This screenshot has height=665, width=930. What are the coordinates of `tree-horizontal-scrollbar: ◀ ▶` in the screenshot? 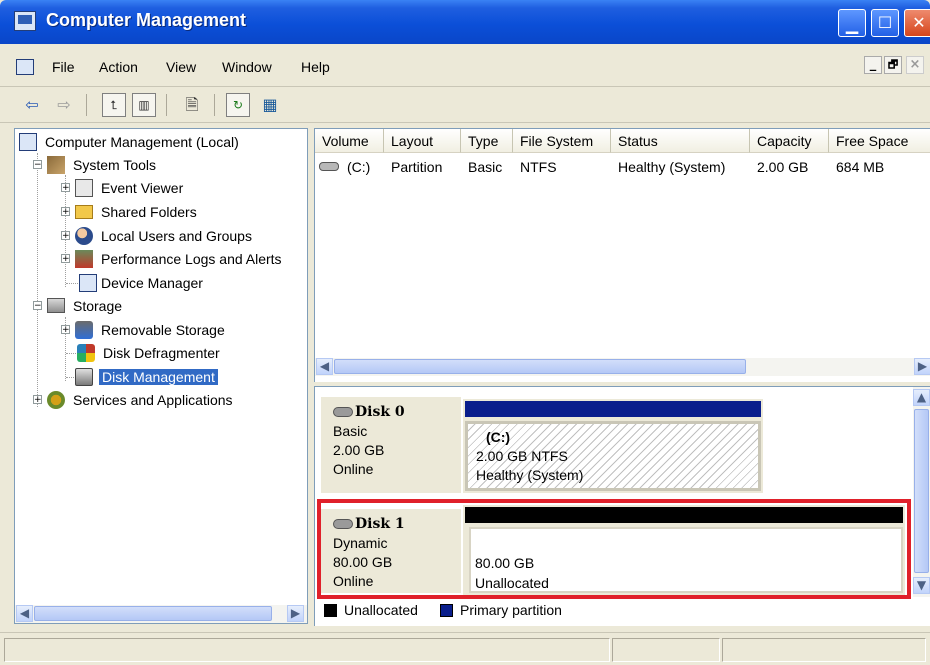 It's located at (161, 614).